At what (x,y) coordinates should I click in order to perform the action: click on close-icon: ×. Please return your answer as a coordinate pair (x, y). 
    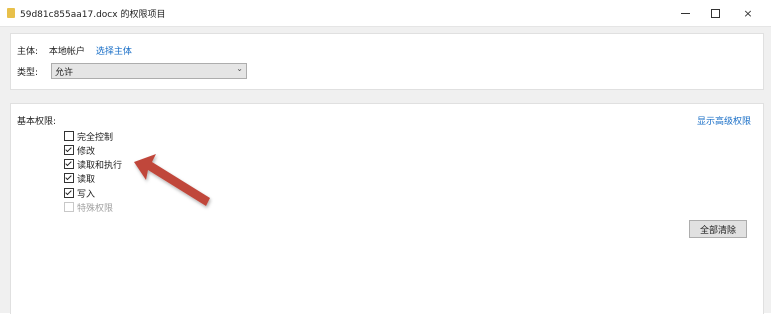
    Looking at the image, I should click on (748, 13).